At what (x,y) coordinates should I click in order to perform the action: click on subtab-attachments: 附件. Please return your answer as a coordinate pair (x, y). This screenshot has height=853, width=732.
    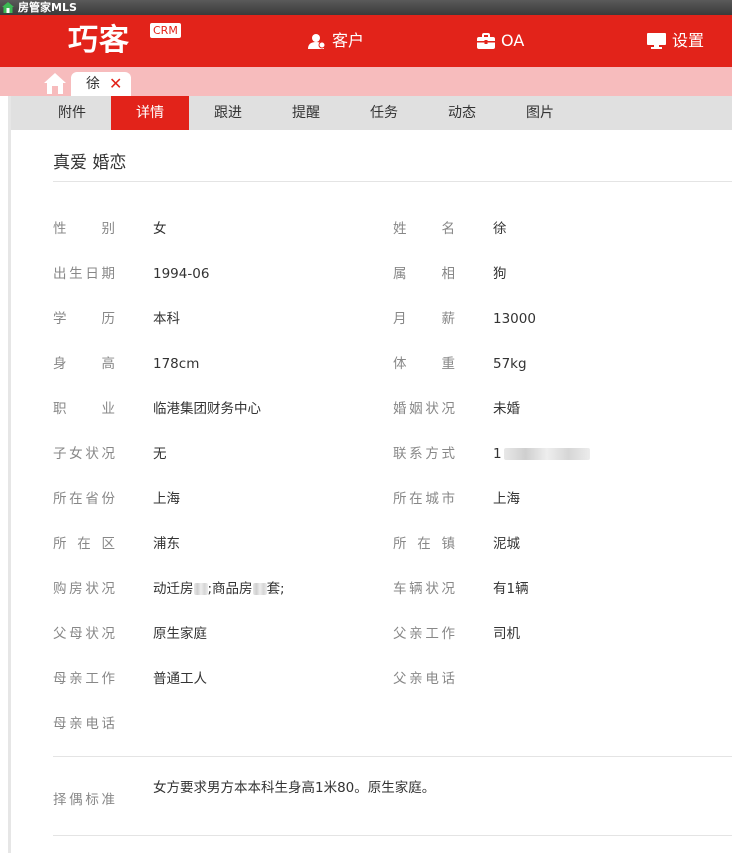
    Looking at the image, I should click on (72, 113).